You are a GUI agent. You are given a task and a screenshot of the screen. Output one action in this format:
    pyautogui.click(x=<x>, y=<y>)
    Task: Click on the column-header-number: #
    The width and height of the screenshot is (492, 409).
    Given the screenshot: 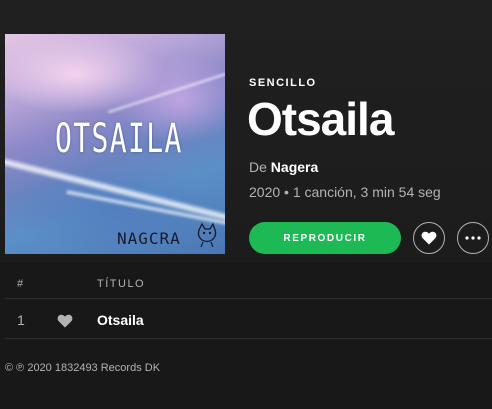 What is the action you would take?
    pyautogui.click(x=21, y=284)
    